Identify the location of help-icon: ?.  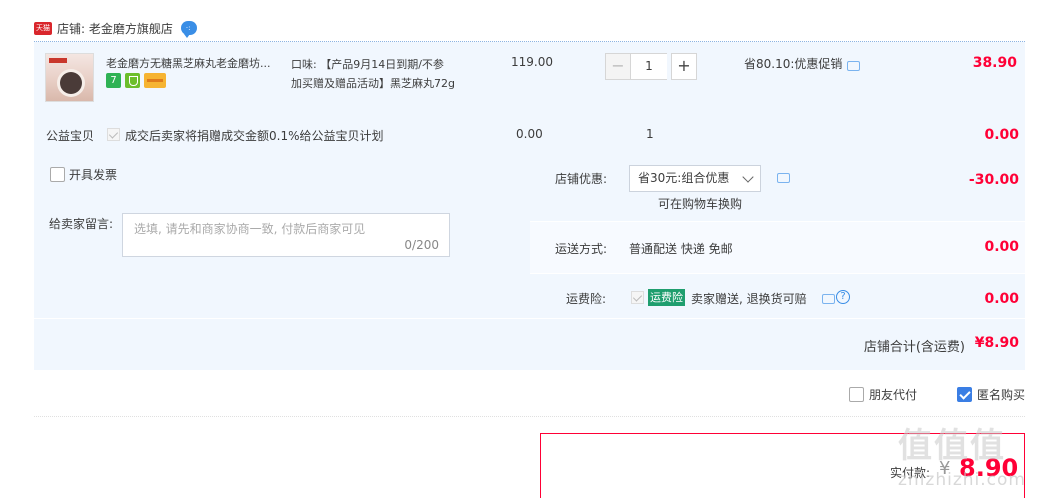
(843, 297).